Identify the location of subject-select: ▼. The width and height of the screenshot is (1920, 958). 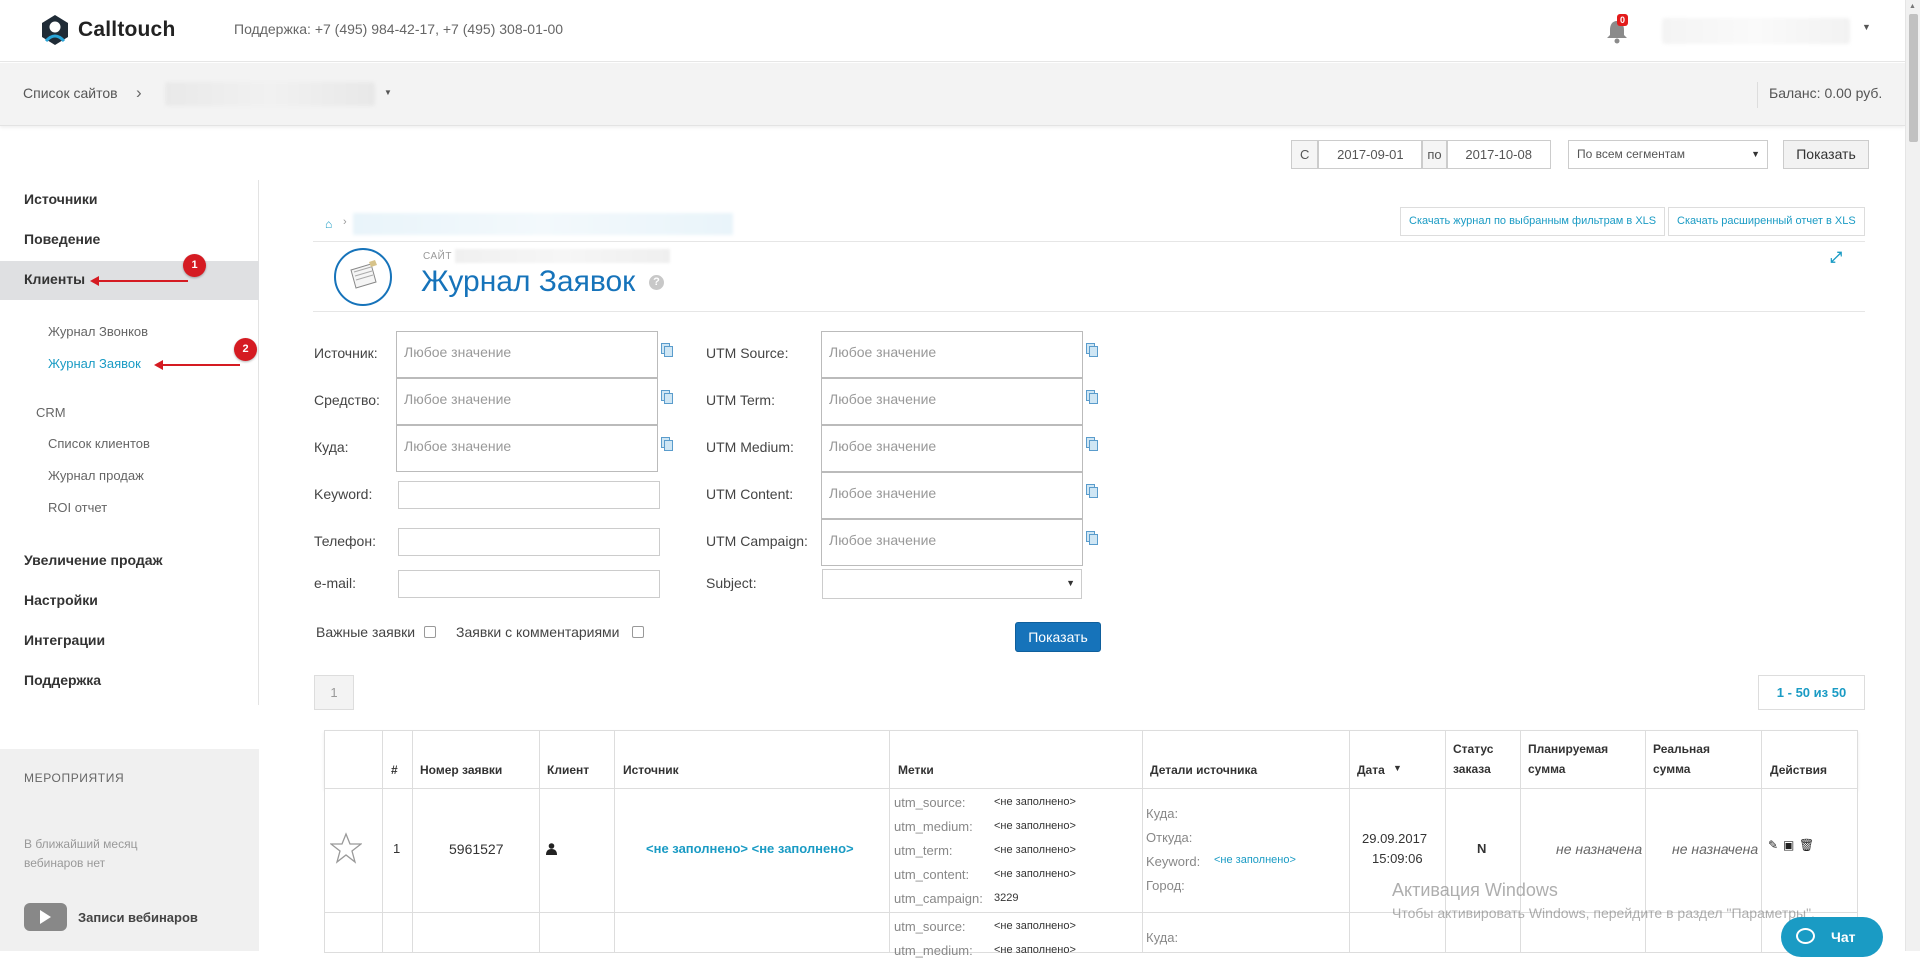
(952, 584).